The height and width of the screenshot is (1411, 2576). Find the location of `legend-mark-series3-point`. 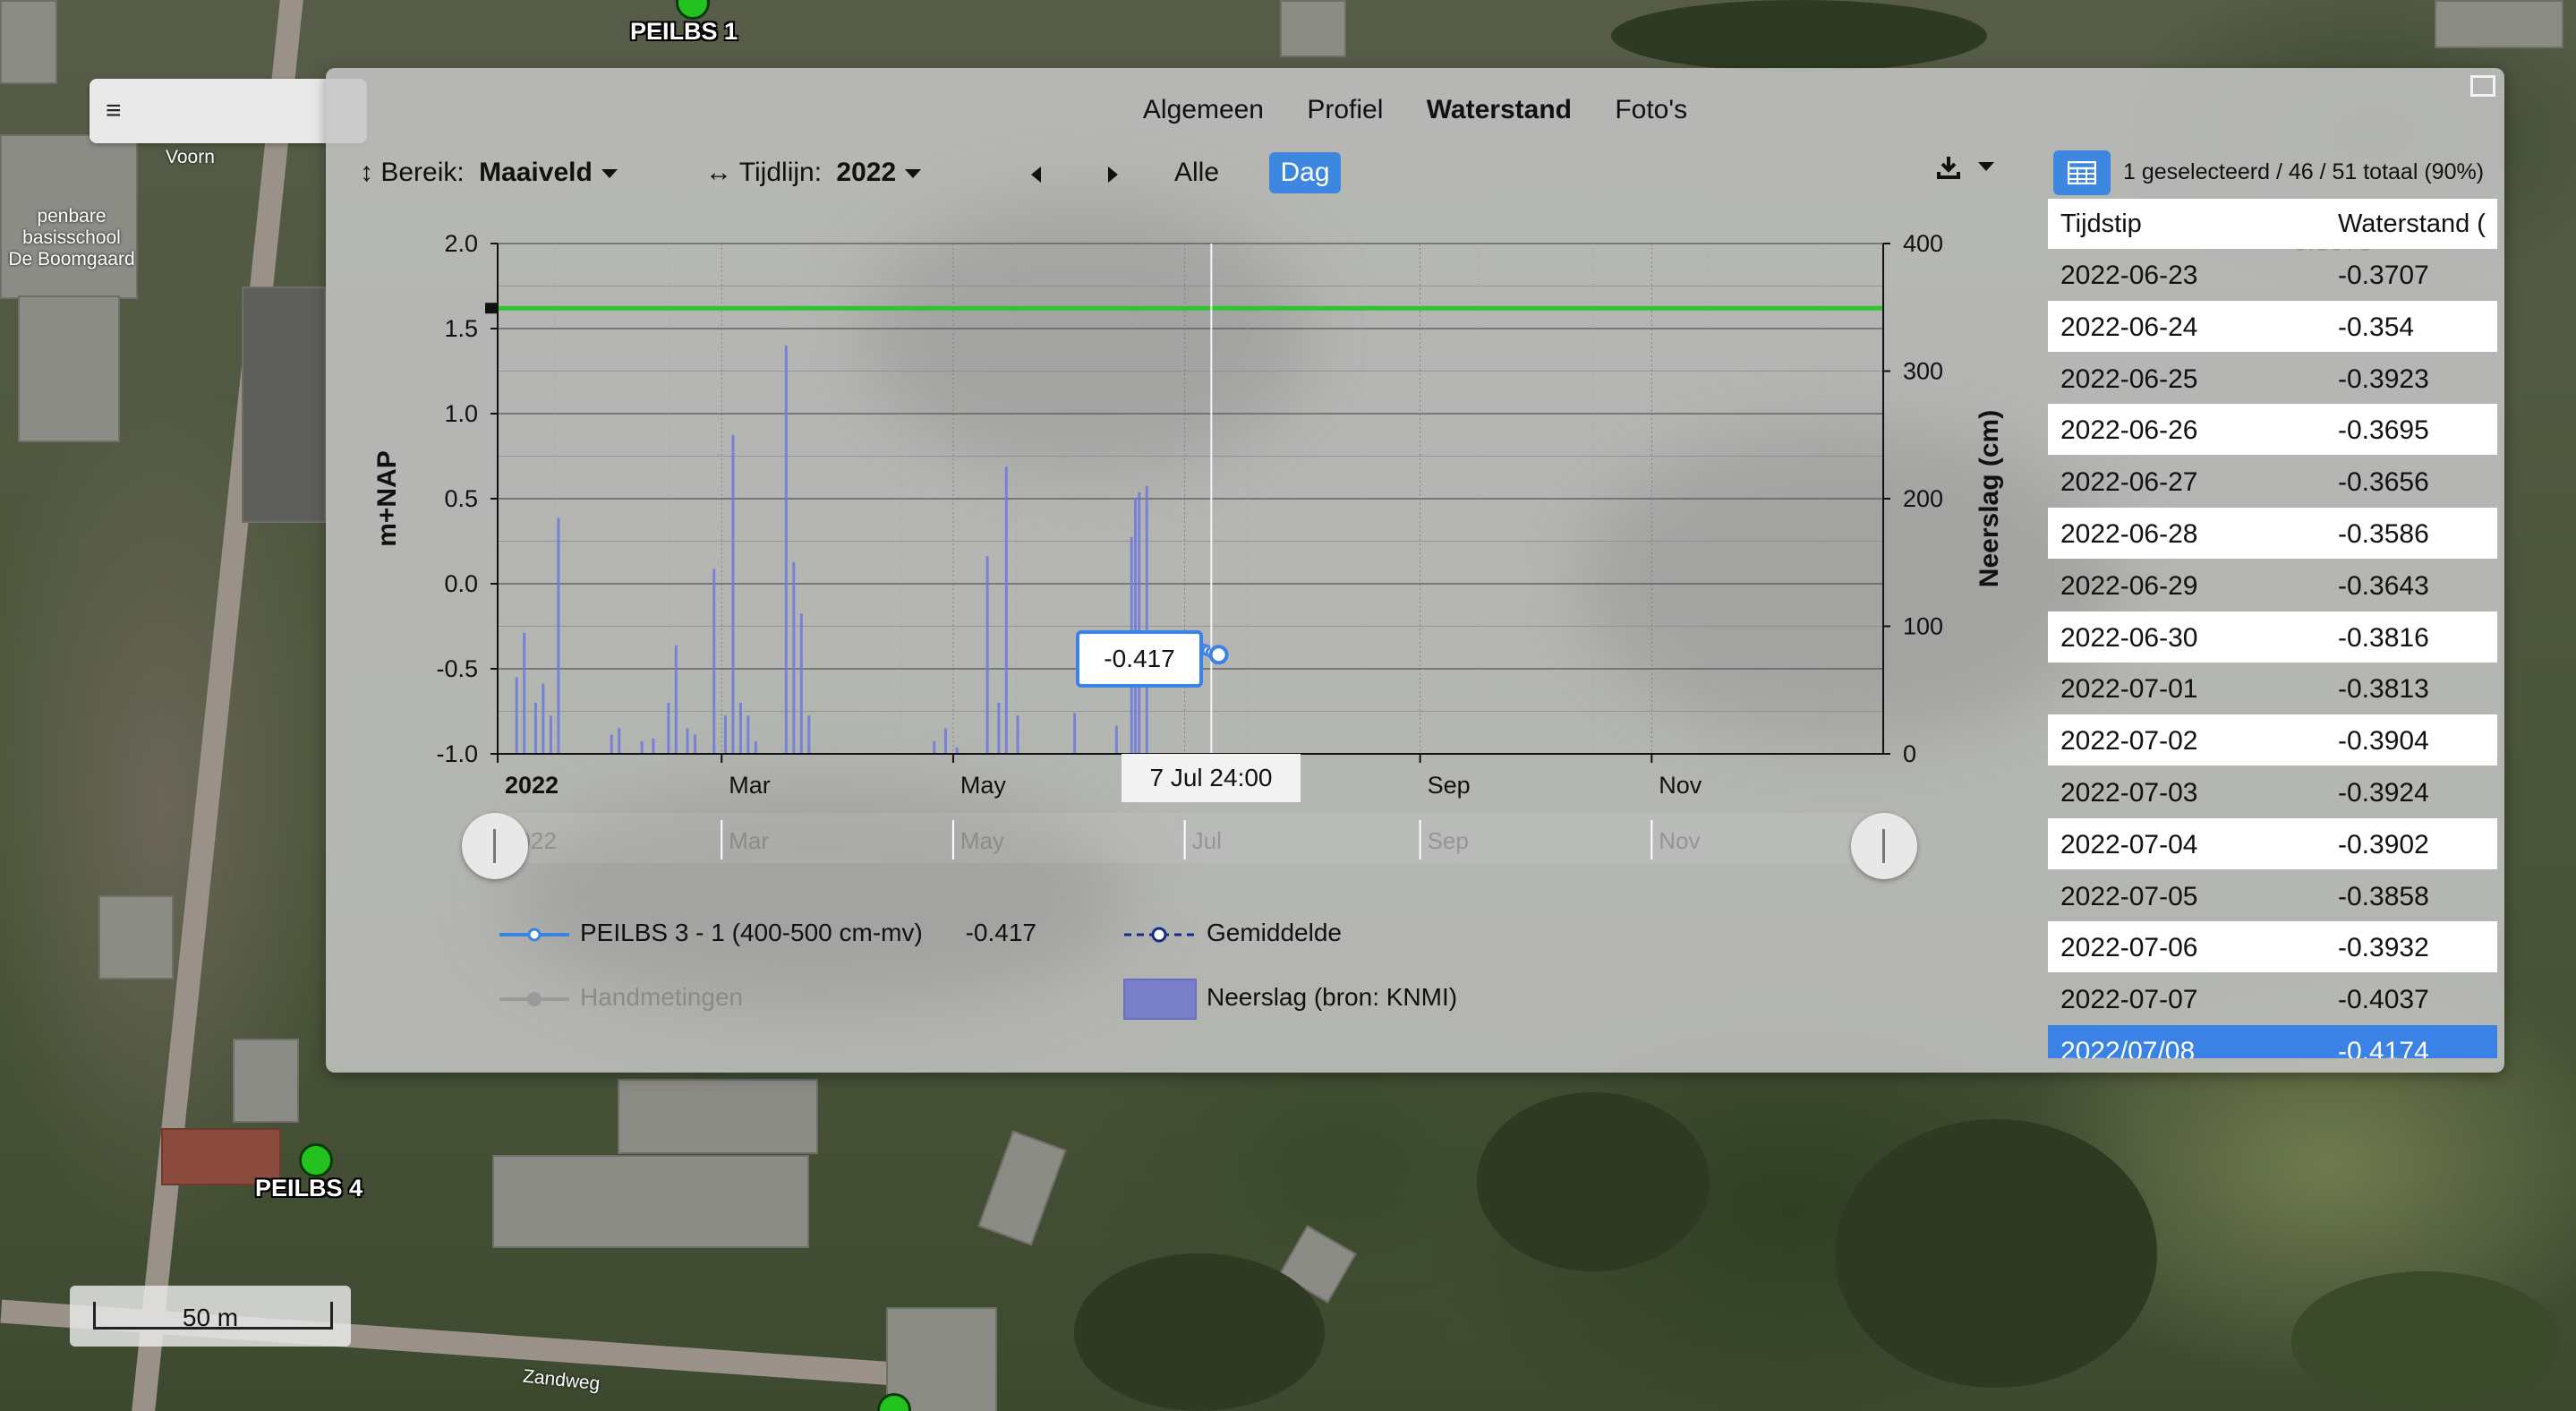

legend-mark-series3-point is located at coordinates (534, 999).